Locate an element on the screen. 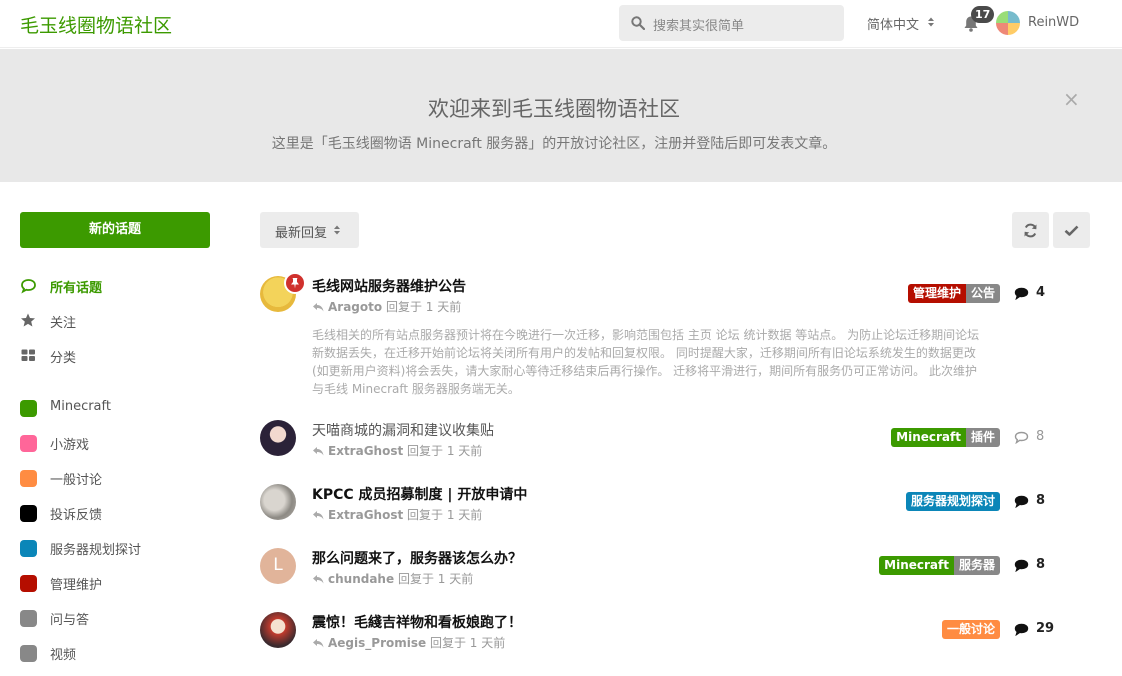 The height and width of the screenshot is (676, 1122). notification-count-badge: 17 is located at coordinates (983, 14).